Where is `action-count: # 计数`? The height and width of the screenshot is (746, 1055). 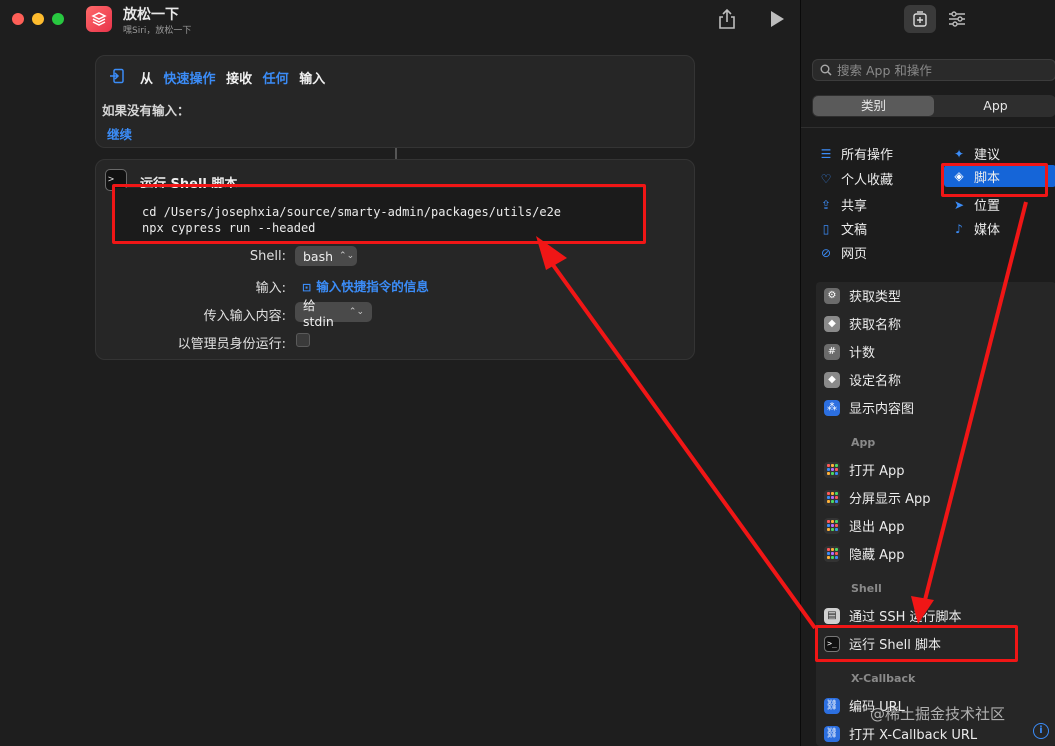
action-count: # 计数 is located at coordinates (849, 351).